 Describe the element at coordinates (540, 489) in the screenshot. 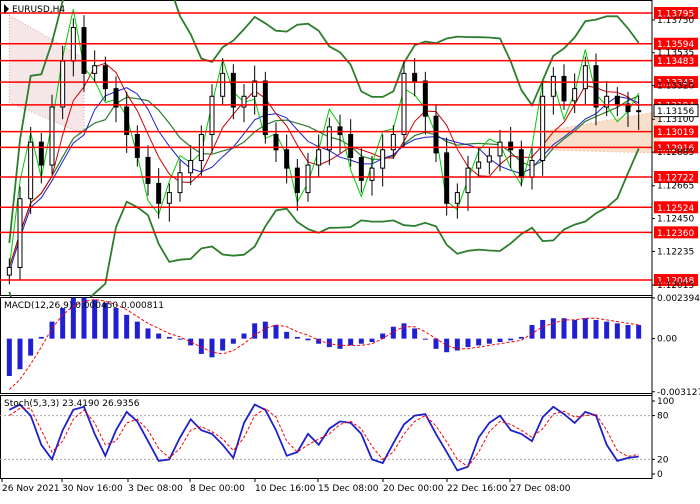

I see `x-tick-label: 27 Dec 08:00` at that location.